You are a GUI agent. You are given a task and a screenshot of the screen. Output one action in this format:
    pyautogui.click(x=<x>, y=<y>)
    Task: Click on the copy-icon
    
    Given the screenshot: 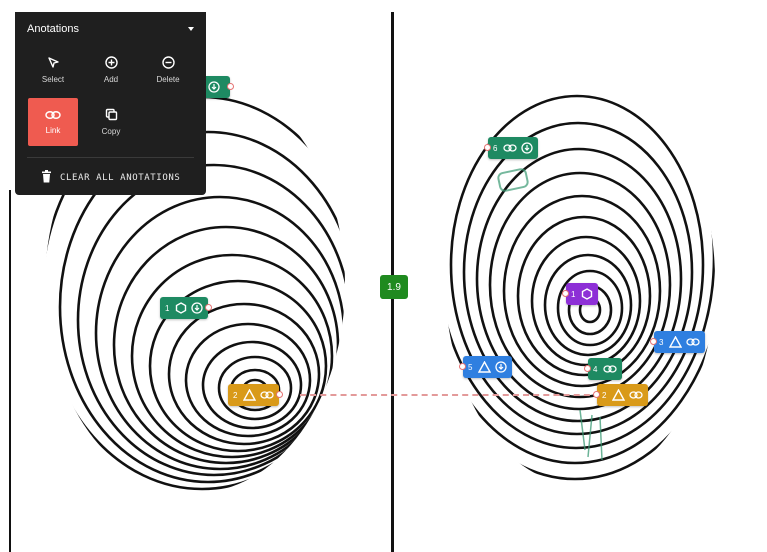 What is the action you would take?
    pyautogui.click(x=111, y=114)
    